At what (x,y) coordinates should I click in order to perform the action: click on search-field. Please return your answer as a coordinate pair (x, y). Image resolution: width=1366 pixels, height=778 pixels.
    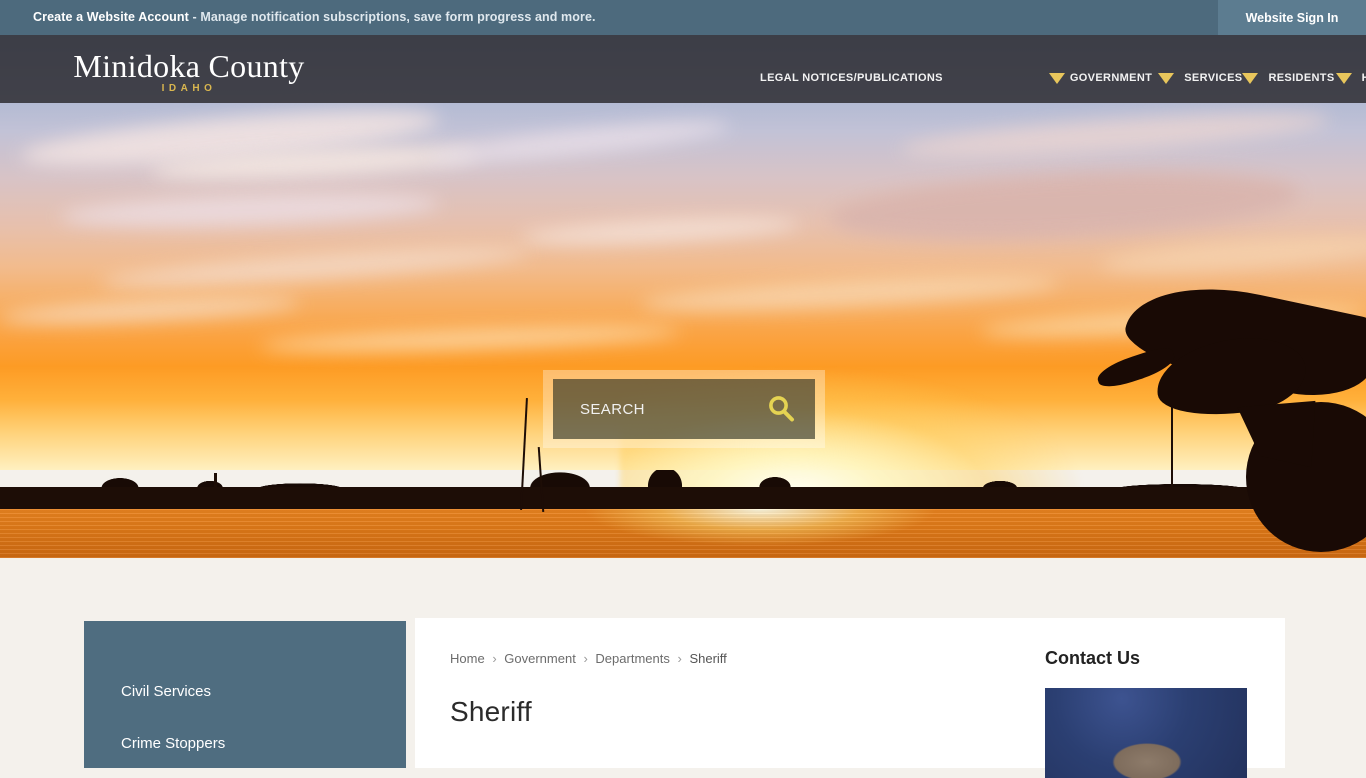
    Looking at the image, I should click on (684, 409).